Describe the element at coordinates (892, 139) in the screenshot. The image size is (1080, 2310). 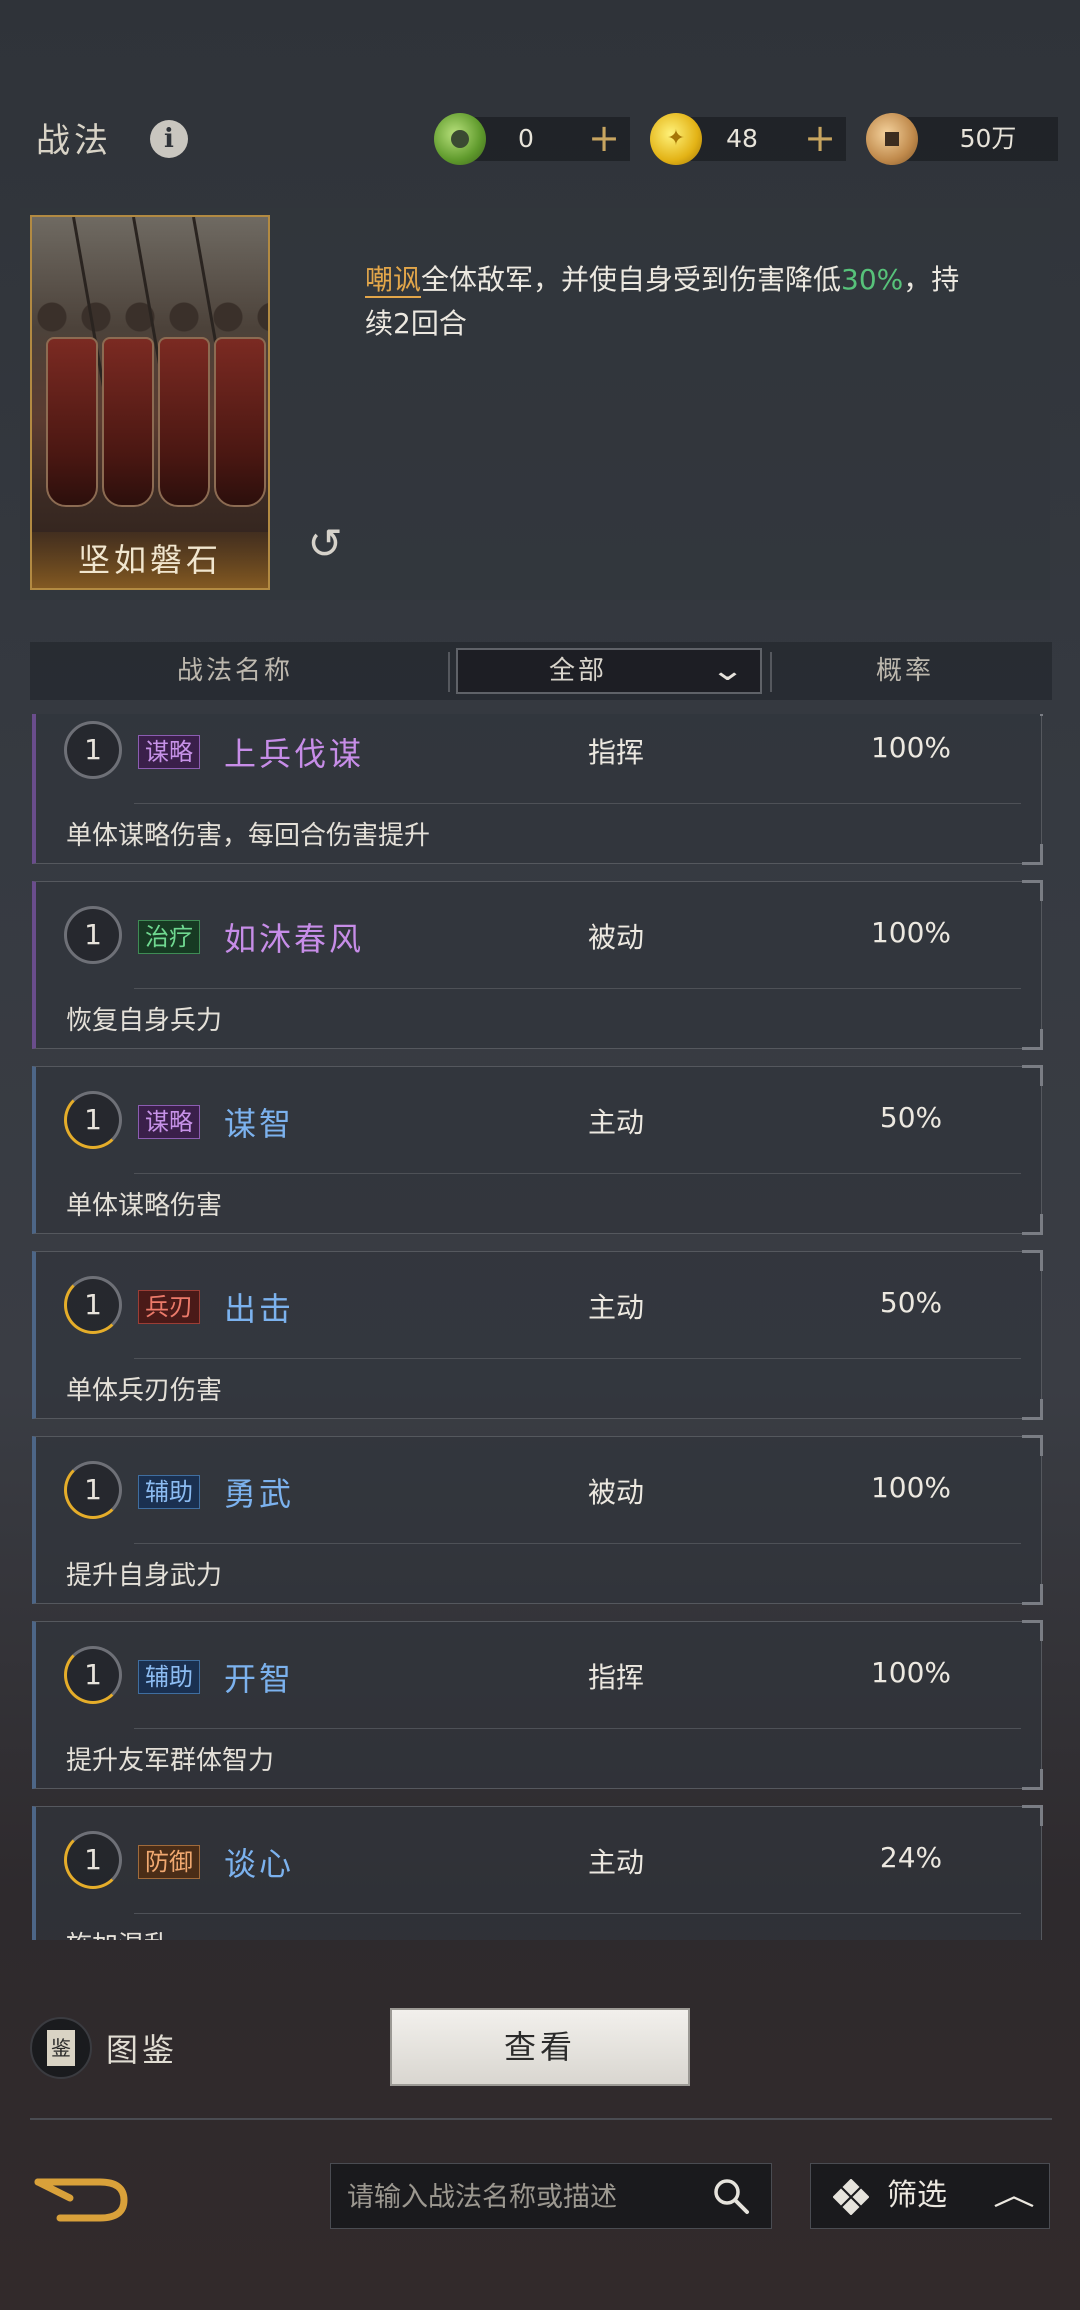
I see `copper-coin-icon` at that location.